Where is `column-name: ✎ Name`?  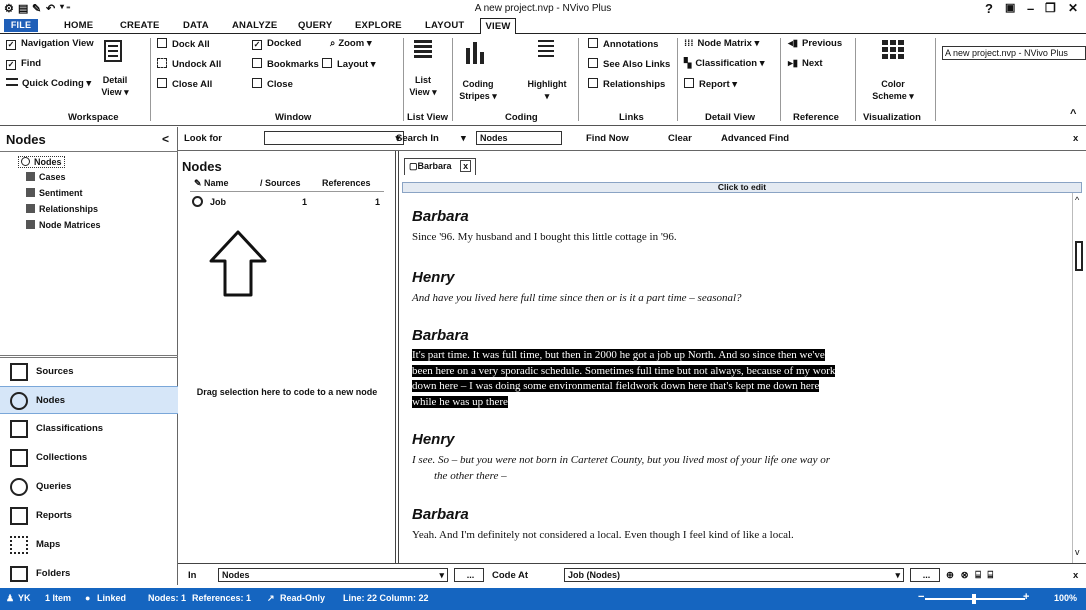 column-name: ✎ Name is located at coordinates (211, 183).